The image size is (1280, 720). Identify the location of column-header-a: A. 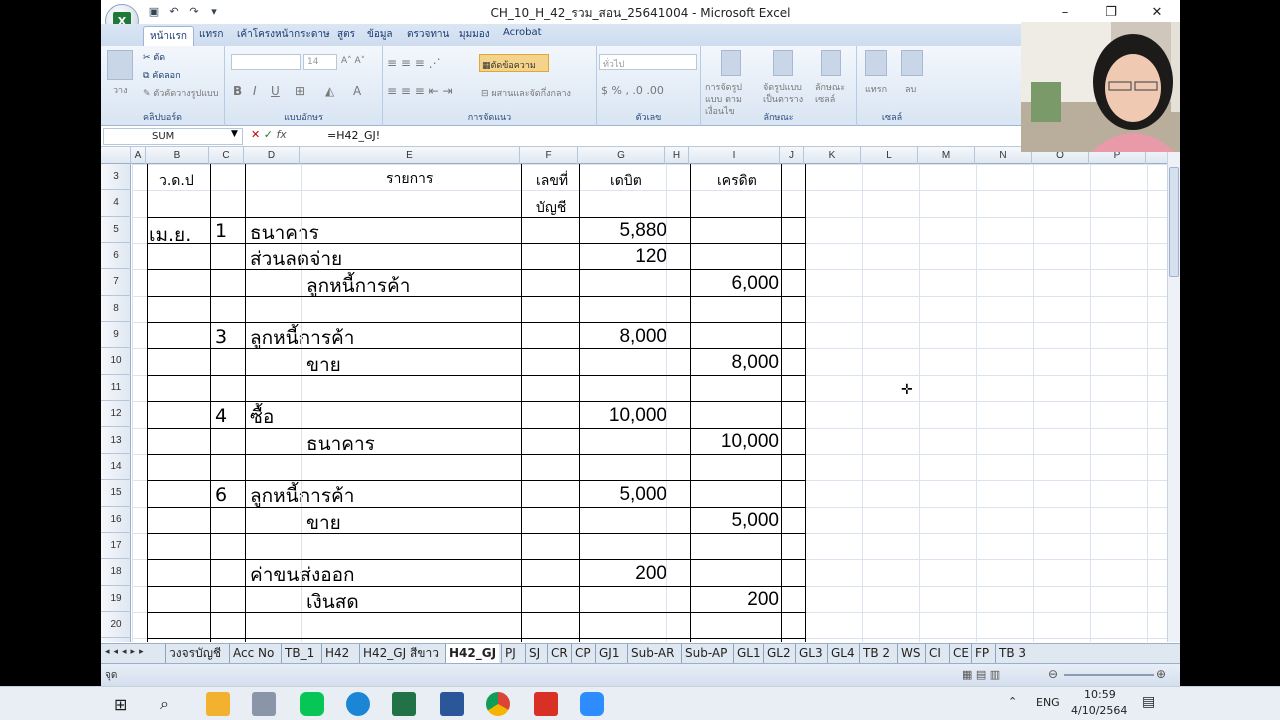
(138, 155).